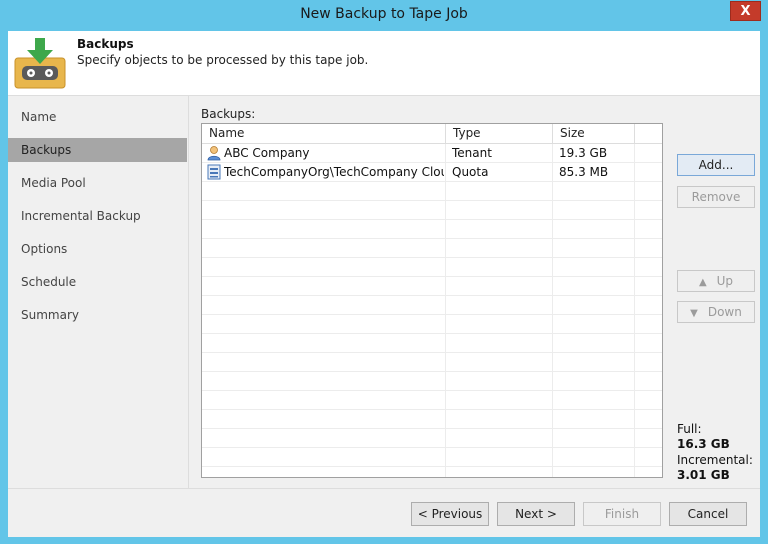 Image resolution: width=768 pixels, height=544 pixels. I want to click on row-size: 19.3 GB, so click(583, 153).